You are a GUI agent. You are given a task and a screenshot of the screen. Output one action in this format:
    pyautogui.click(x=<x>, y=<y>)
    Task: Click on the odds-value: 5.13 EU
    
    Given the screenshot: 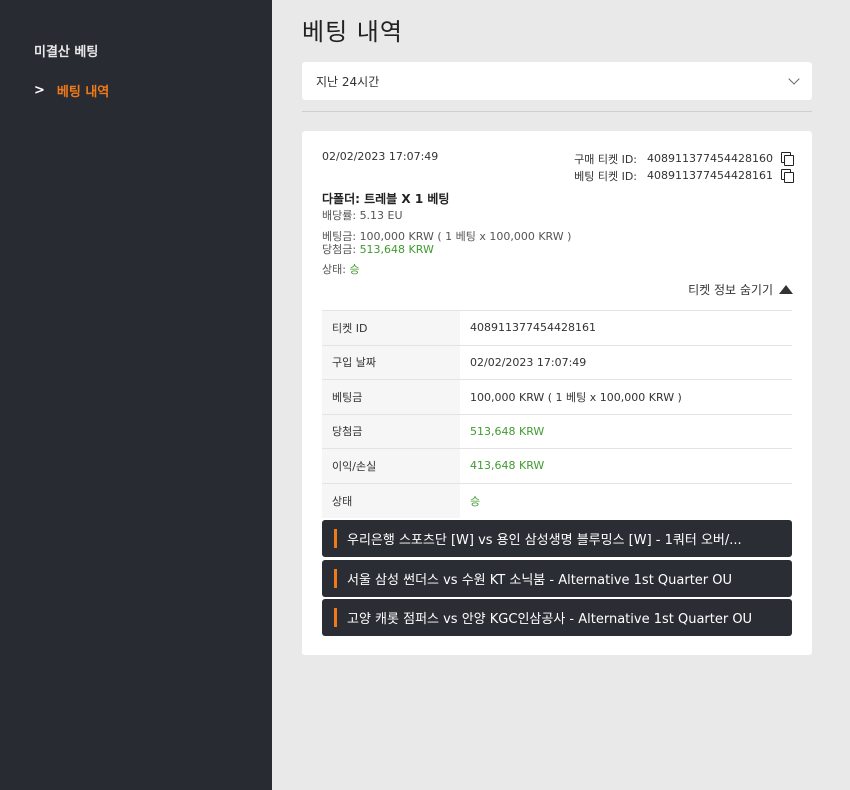 What is the action you would take?
    pyautogui.click(x=381, y=215)
    